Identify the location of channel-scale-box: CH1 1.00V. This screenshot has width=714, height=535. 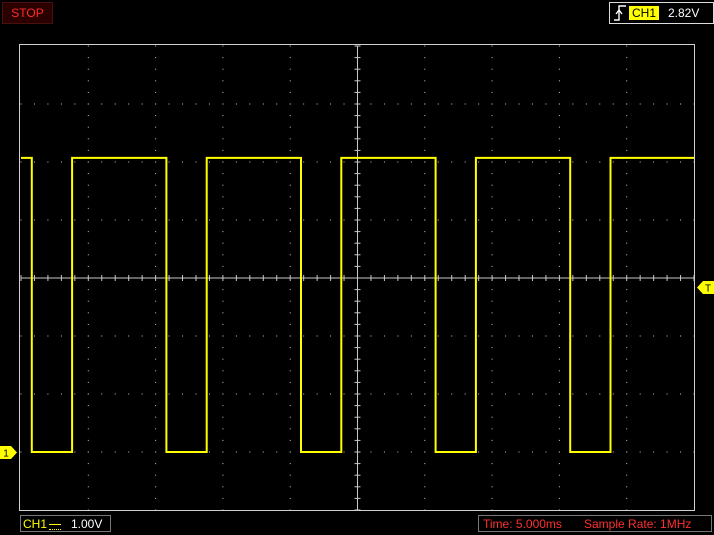
(65, 523).